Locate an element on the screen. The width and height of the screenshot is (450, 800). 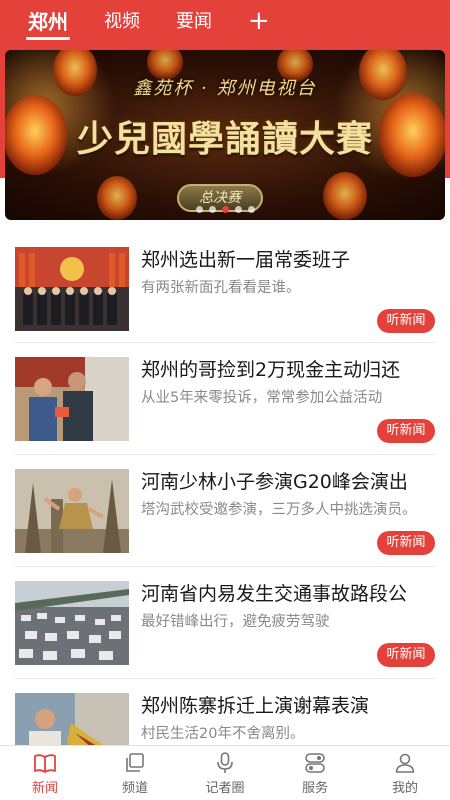
news-title: 郑州的哥捡到2万现金主动归还 is located at coordinates (291, 368).